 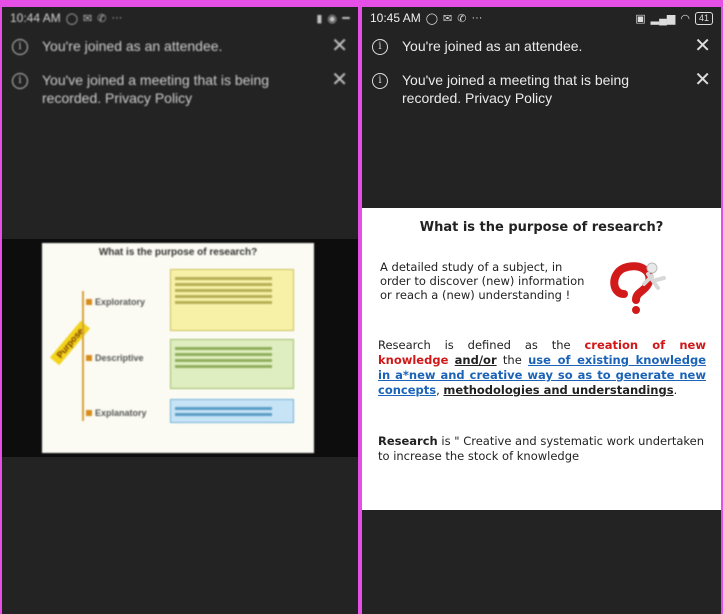 What do you see at coordinates (640, 18) in the screenshot?
I see `data-saver-icon: ▣` at bounding box center [640, 18].